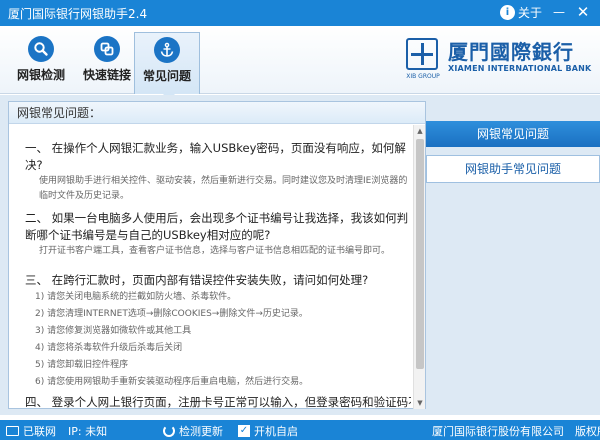 The image size is (600, 440). Describe the element at coordinates (420, 131) in the screenshot. I see `scroll-up-icon: ▲` at that location.